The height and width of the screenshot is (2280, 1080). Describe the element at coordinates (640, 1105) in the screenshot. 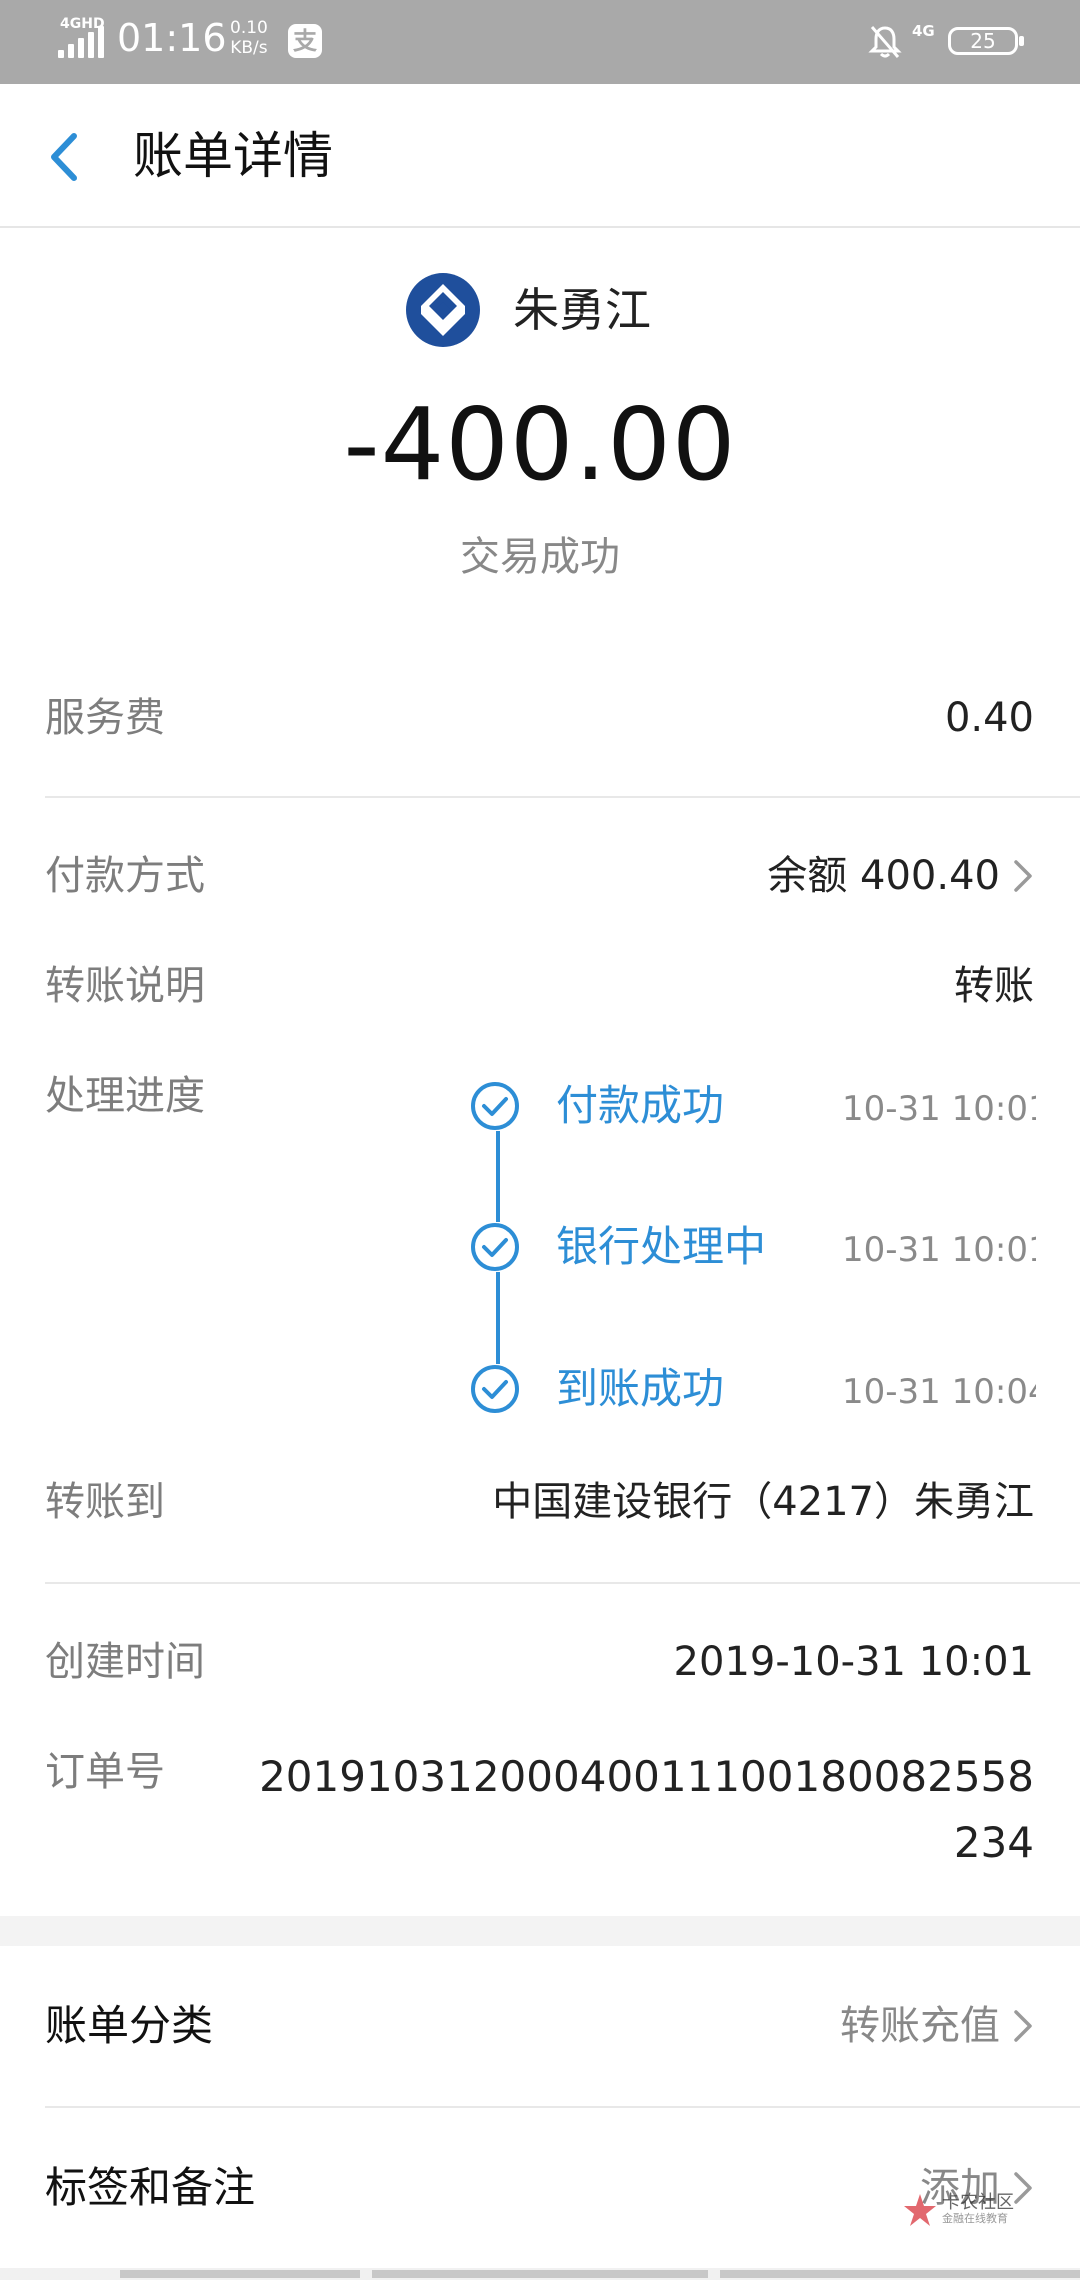

I see `progress-step-label: 付款成功` at that location.